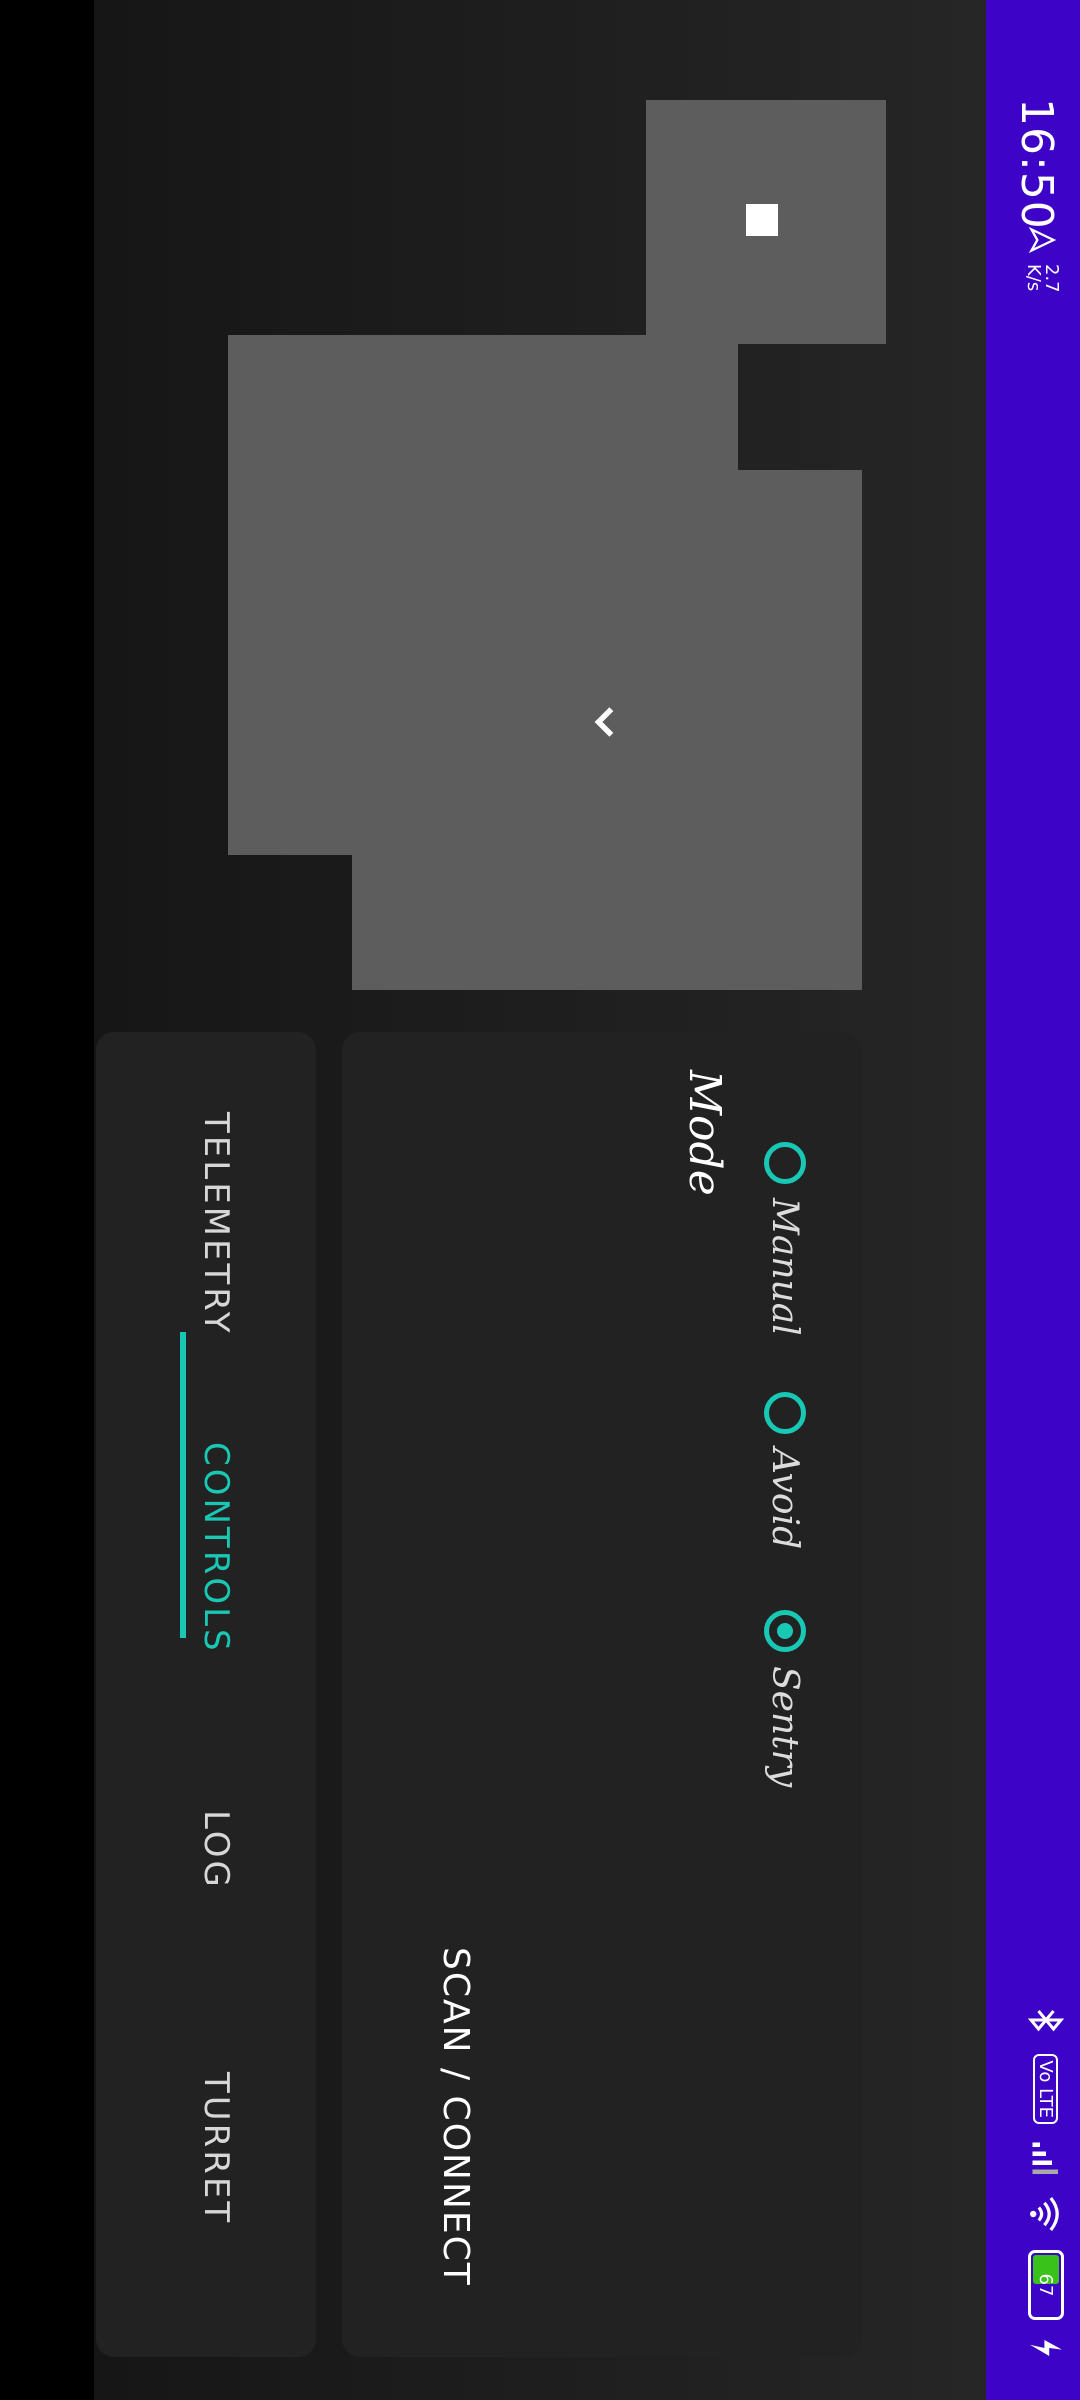 The width and height of the screenshot is (1080, 2400). I want to click on signal-icon, so click(1045, 2158).